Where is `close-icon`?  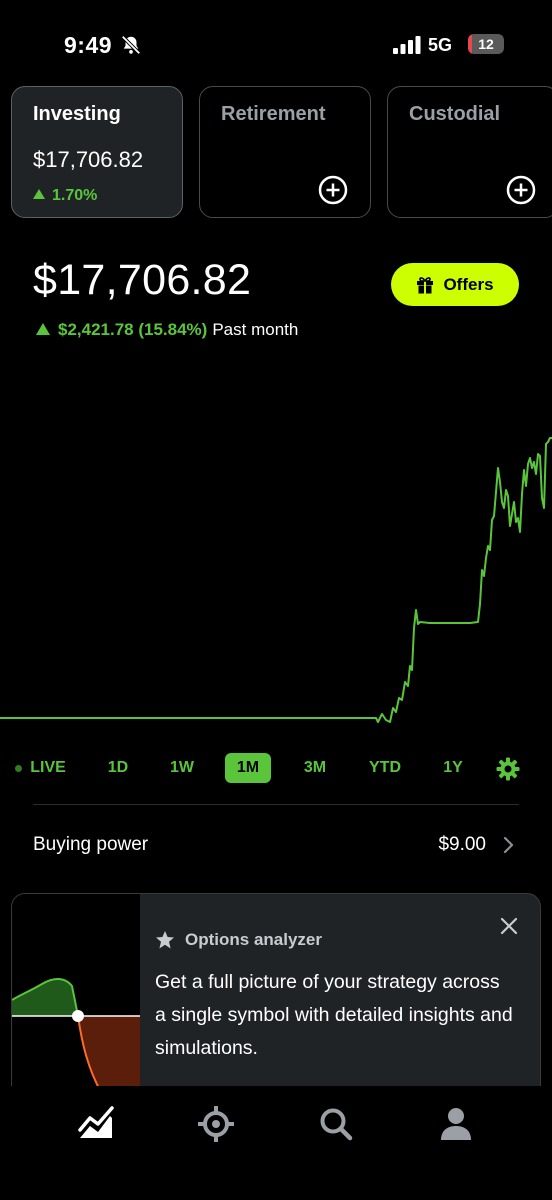
close-icon is located at coordinates (509, 926).